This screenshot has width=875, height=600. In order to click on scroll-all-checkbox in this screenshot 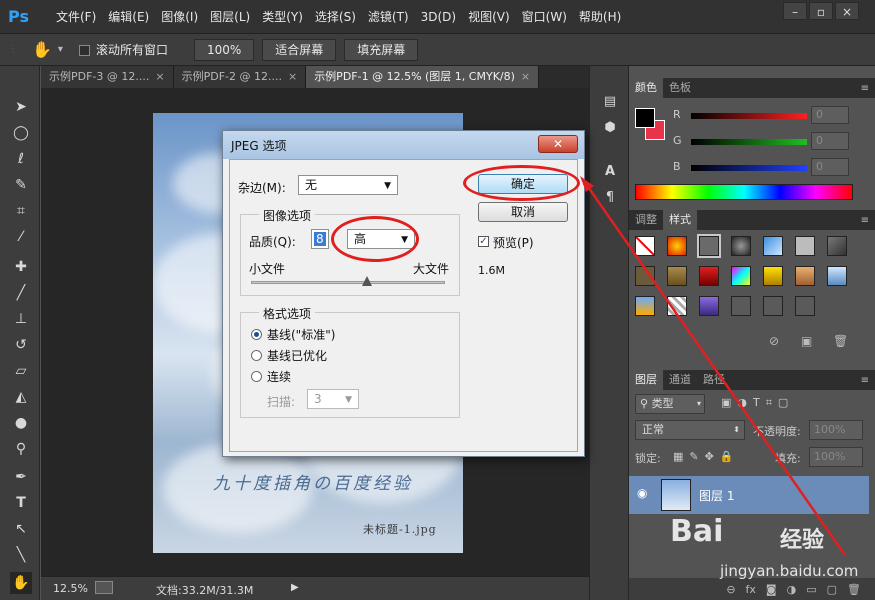, I will do `click(84, 50)`.